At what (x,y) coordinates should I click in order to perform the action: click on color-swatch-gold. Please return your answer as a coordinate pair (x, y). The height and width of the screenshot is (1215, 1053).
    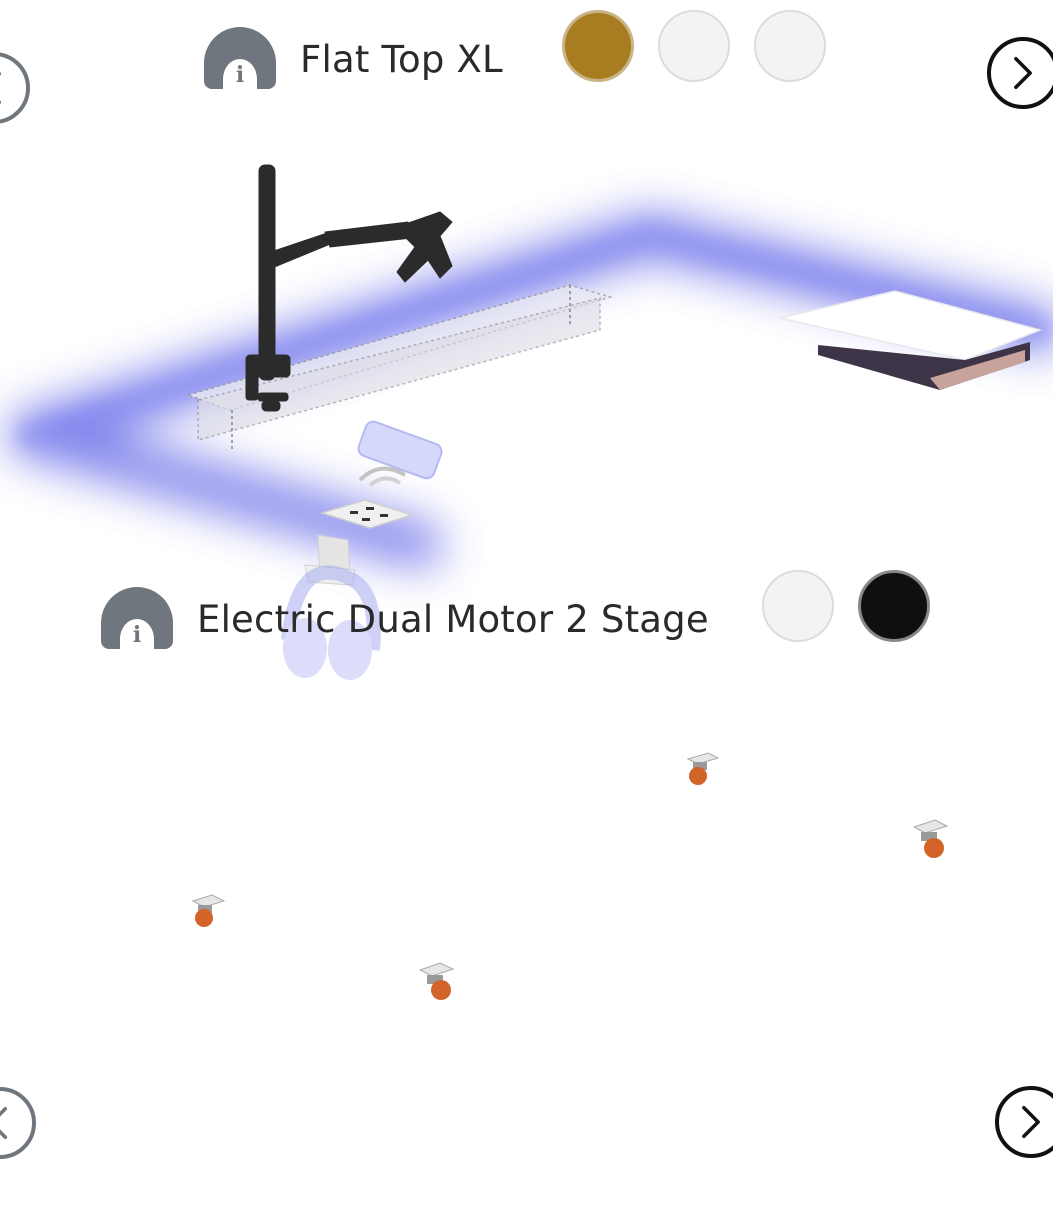
    Looking at the image, I should click on (598, 46).